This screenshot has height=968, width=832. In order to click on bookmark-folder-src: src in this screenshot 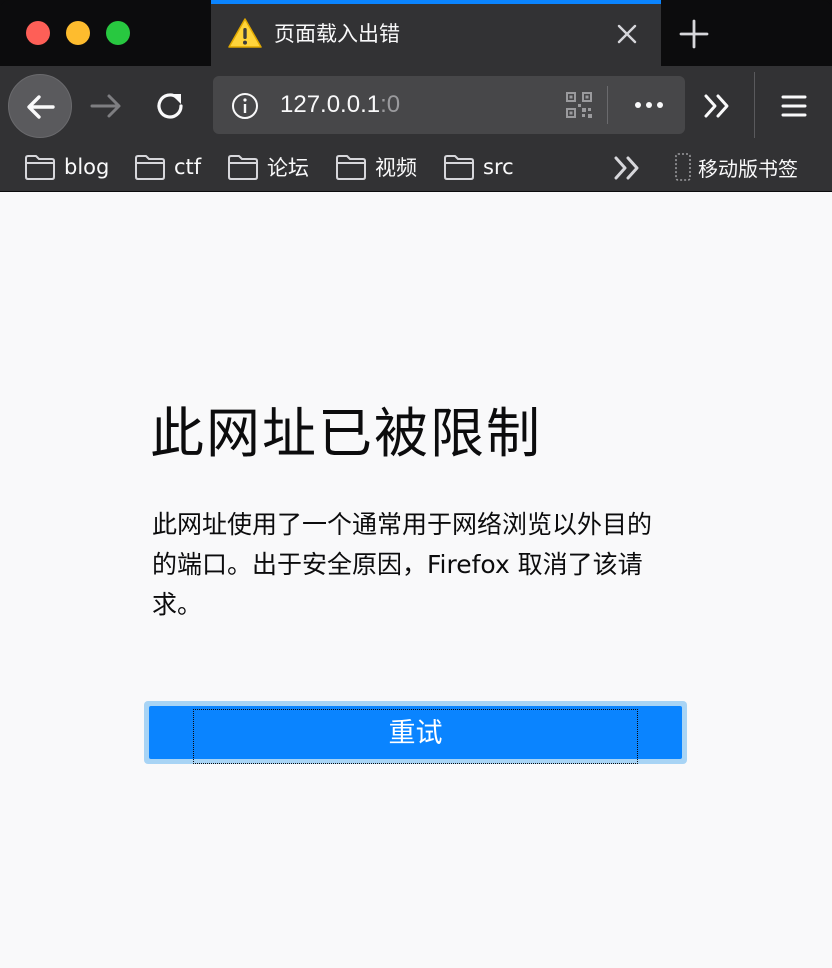, I will do `click(478, 167)`.